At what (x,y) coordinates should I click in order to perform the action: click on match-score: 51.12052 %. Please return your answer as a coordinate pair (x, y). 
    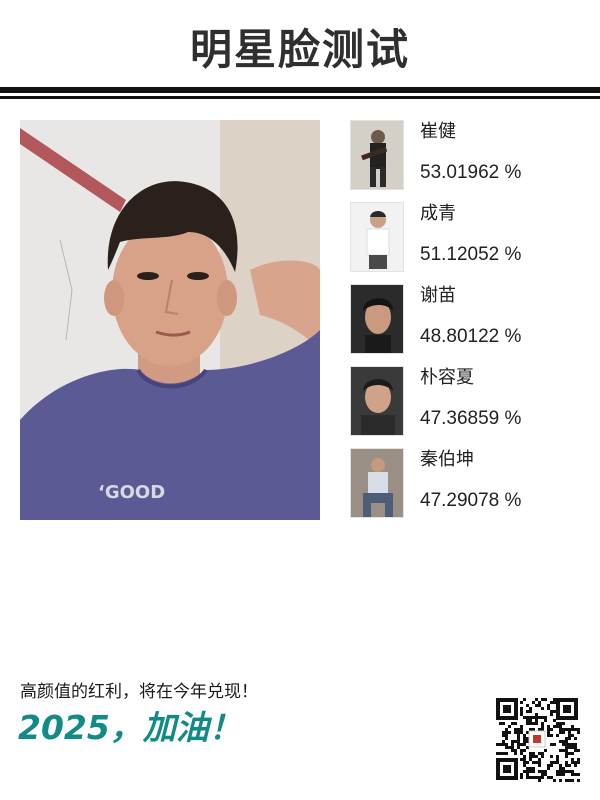
    Looking at the image, I should click on (471, 254).